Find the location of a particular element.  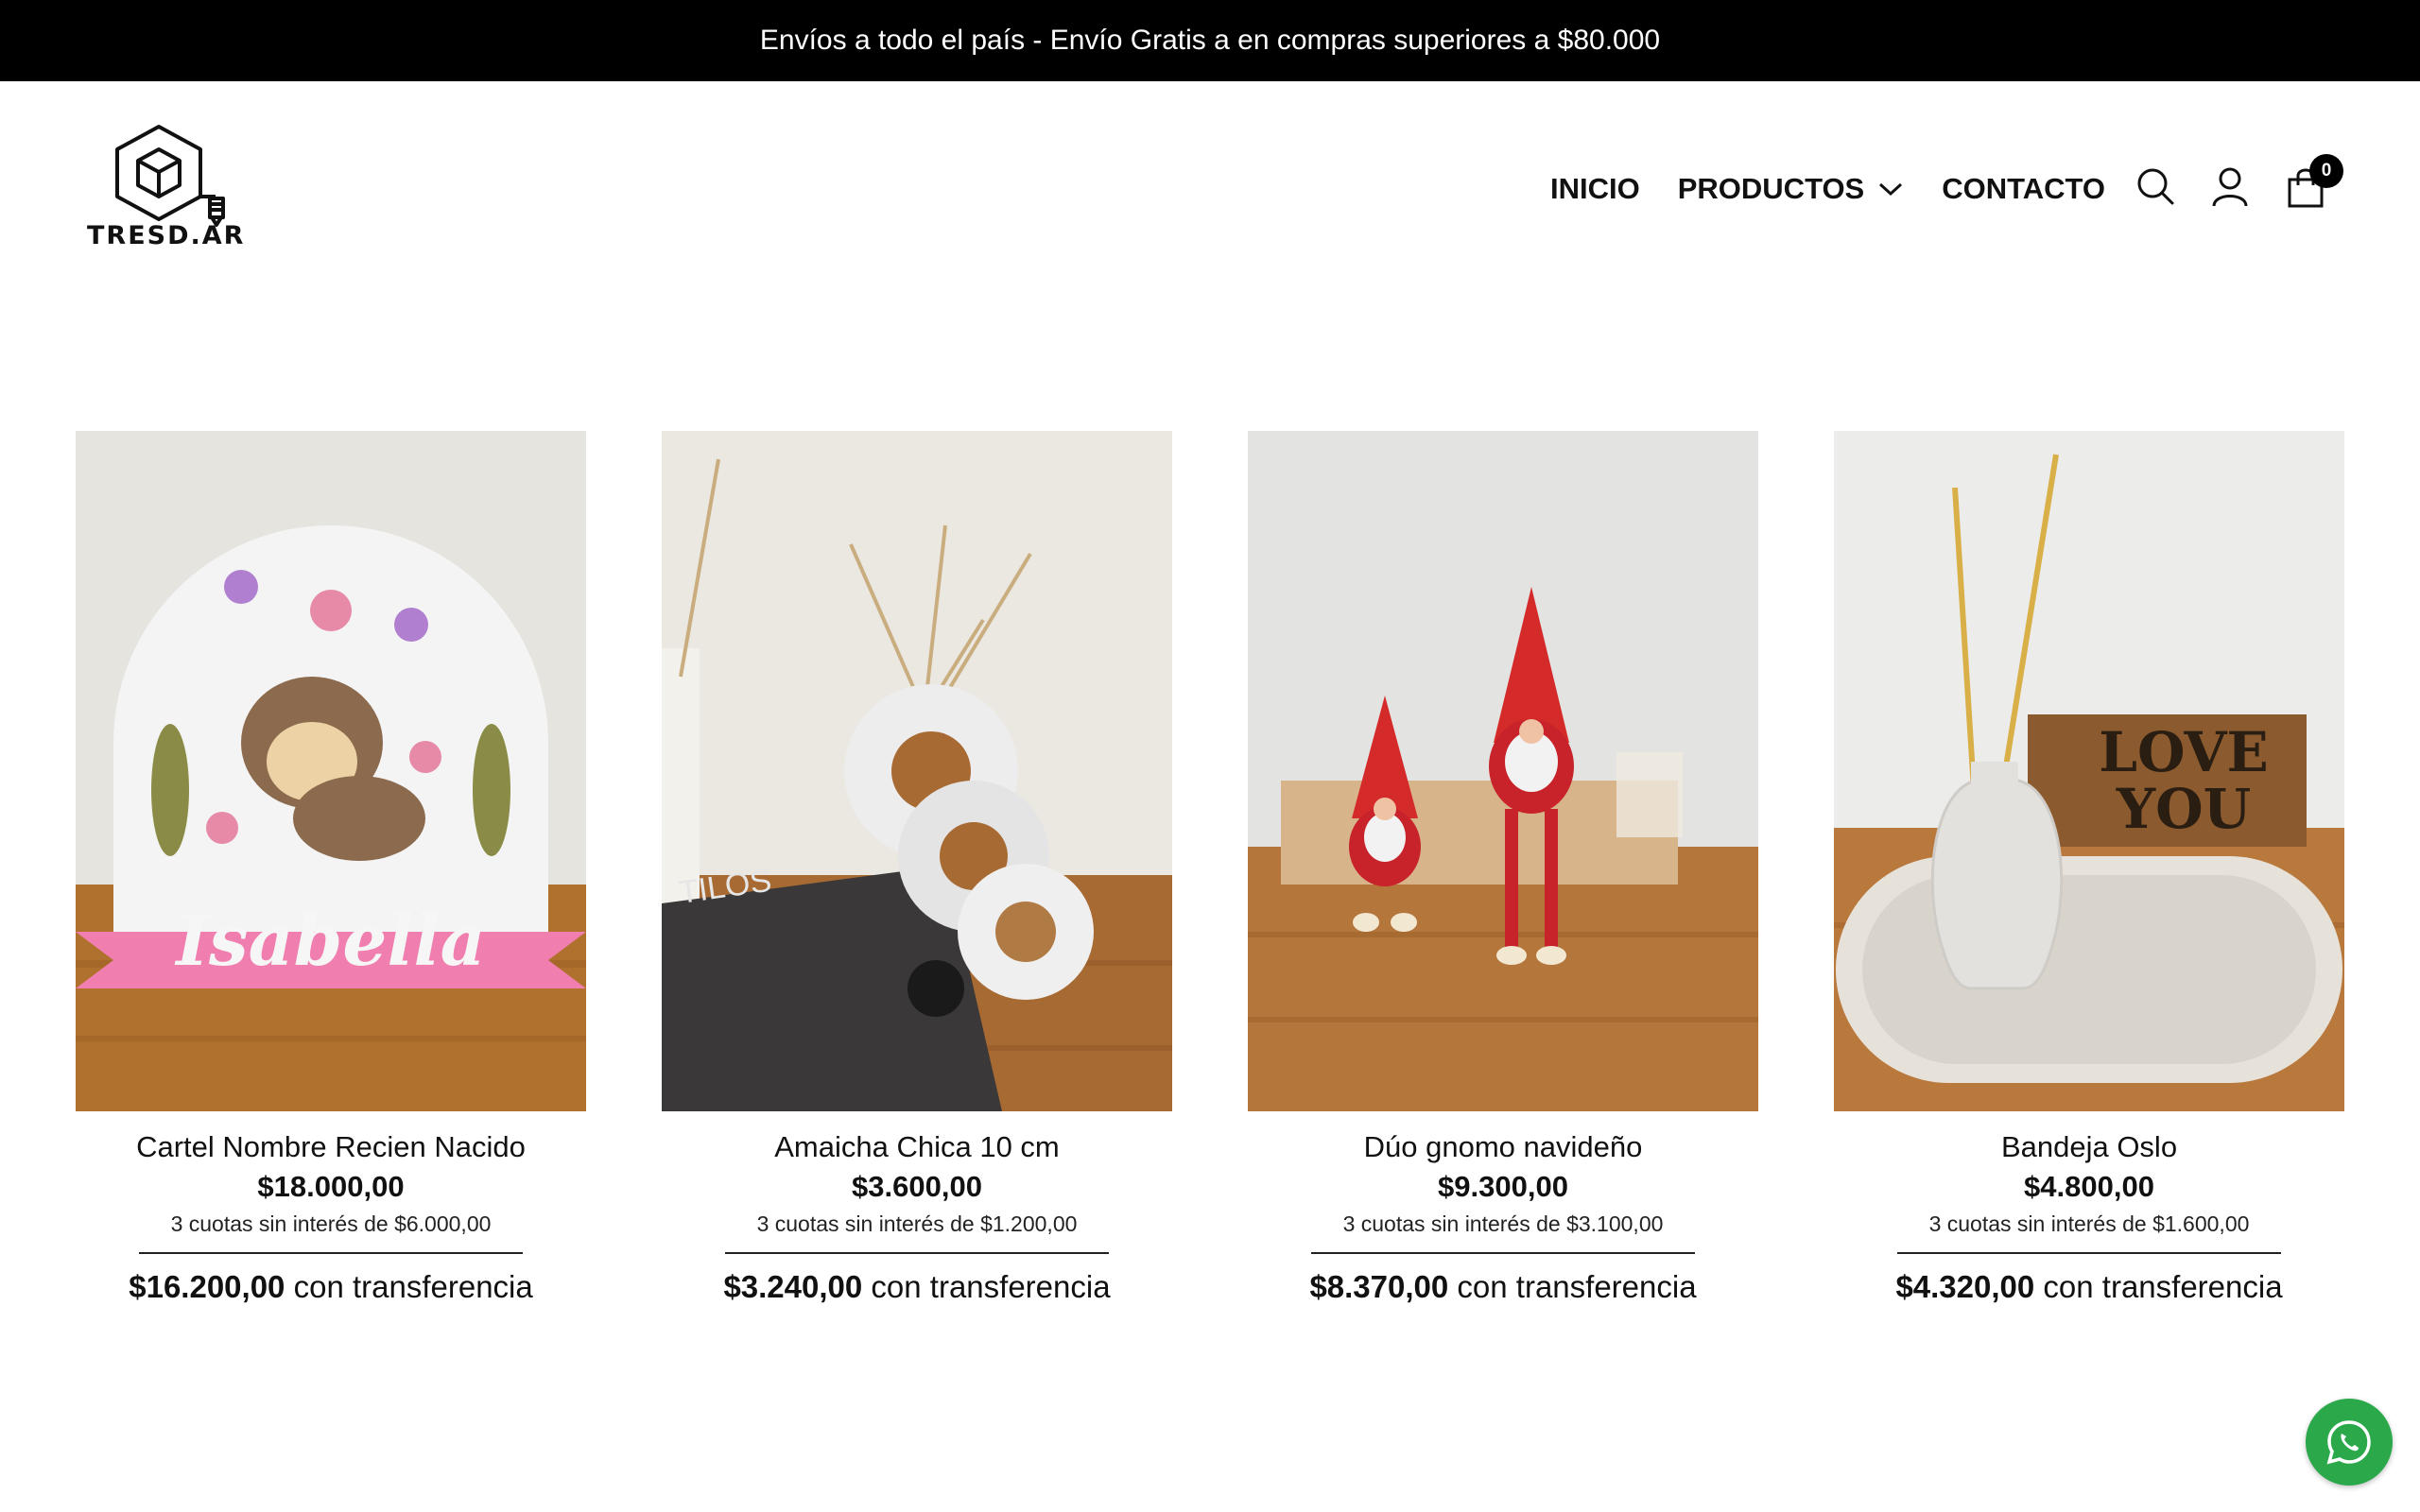

transfer-price-value: $8.370,00 is located at coordinates (1379, 1286).